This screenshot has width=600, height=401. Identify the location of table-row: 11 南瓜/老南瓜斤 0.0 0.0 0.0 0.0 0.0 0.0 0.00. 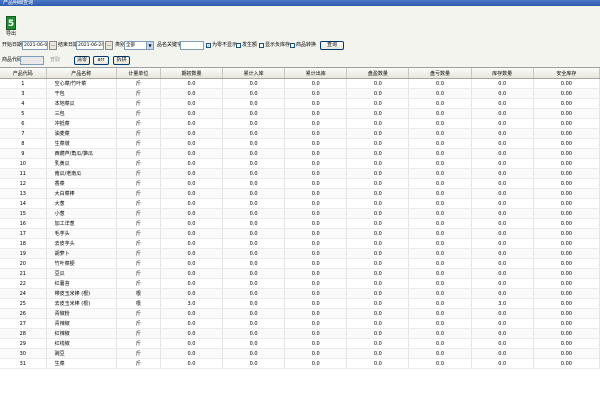
(300, 173).